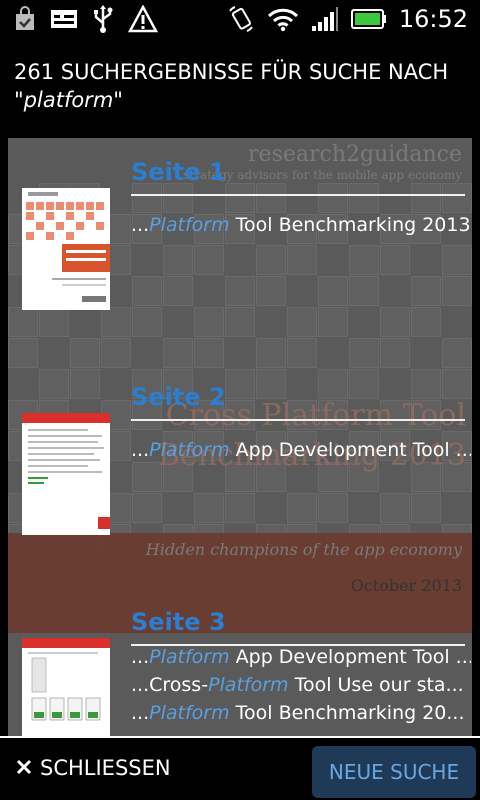 Image resolution: width=480 pixels, height=800 pixels. What do you see at coordinates (68, 100) in the screenshot?
I see `search-query: platform` at bounding box center [68, 100].